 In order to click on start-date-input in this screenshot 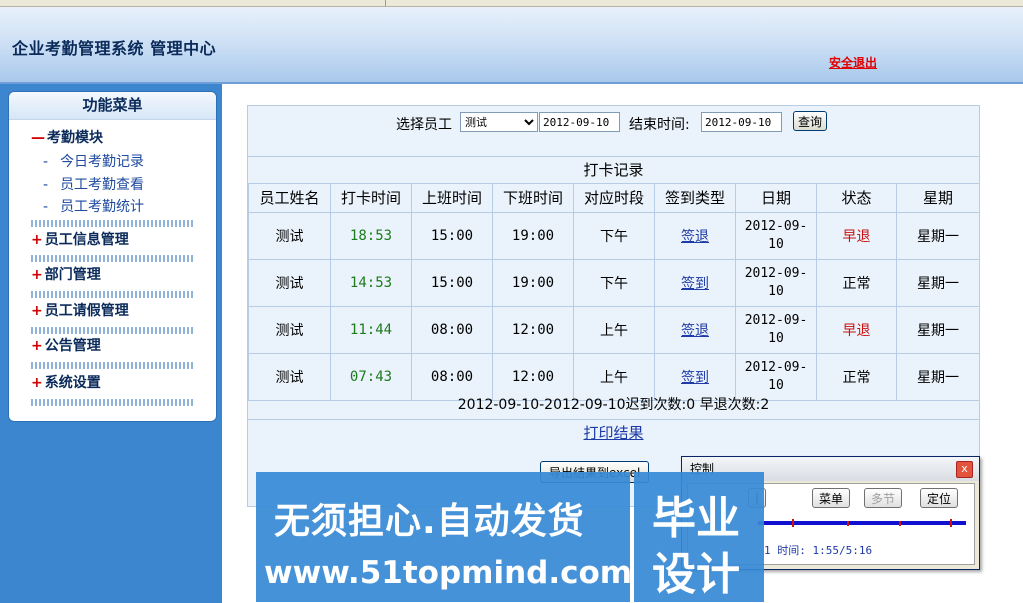, I will do `click(579, 122)`.